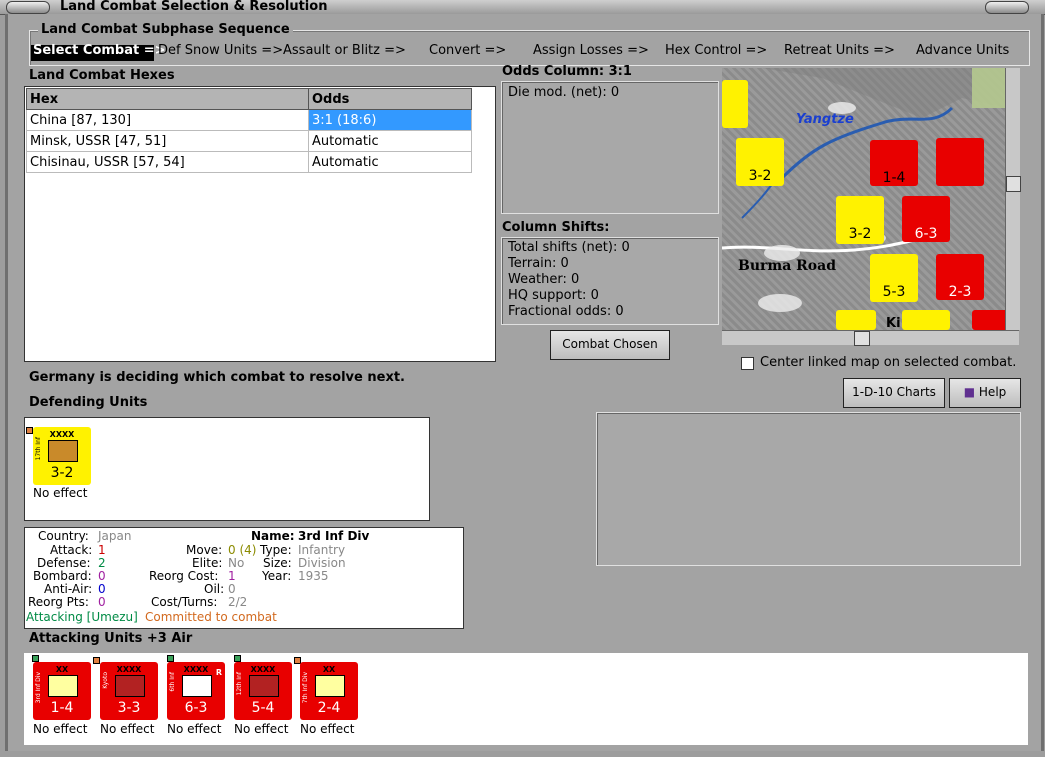  What do you see at coordinates (894, 278) in the screenshot?
I see `map-counter: 5-3` at bounding box center [894, 278].